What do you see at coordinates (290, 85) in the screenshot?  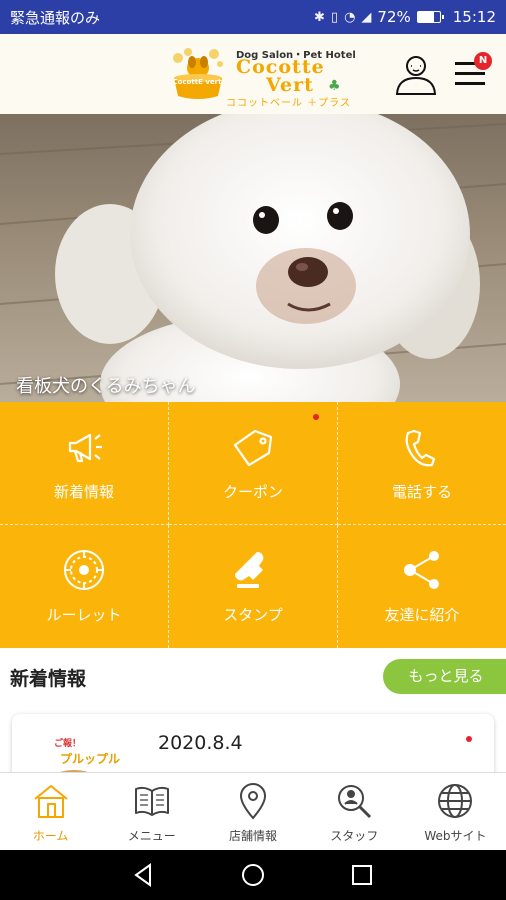 I see `logo-name-2: Vert` at bounding box center [290, 85].